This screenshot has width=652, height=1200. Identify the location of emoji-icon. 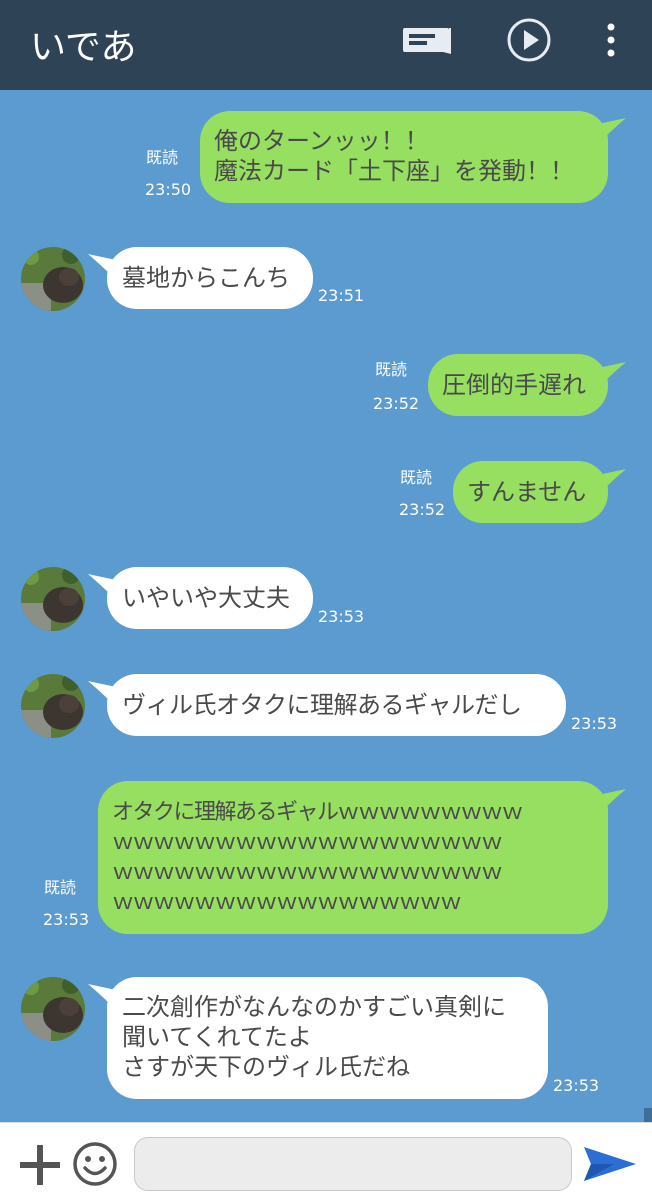
(95, 1164).